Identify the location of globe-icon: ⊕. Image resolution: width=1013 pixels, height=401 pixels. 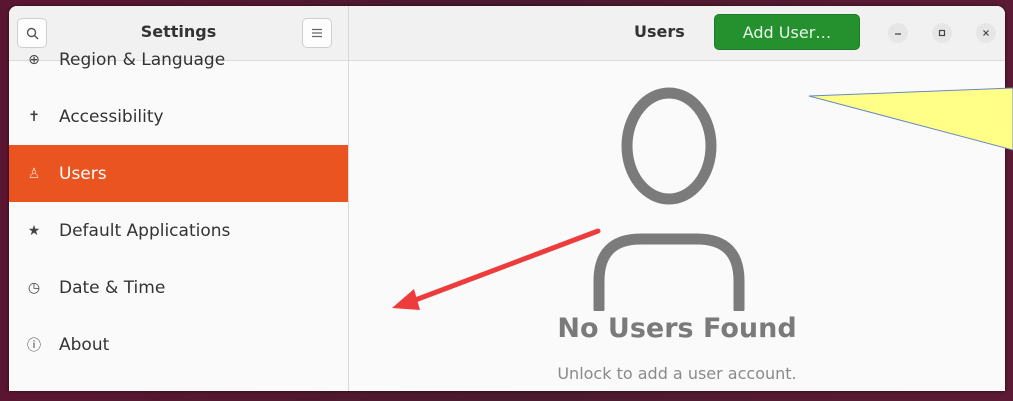
(34, 59).